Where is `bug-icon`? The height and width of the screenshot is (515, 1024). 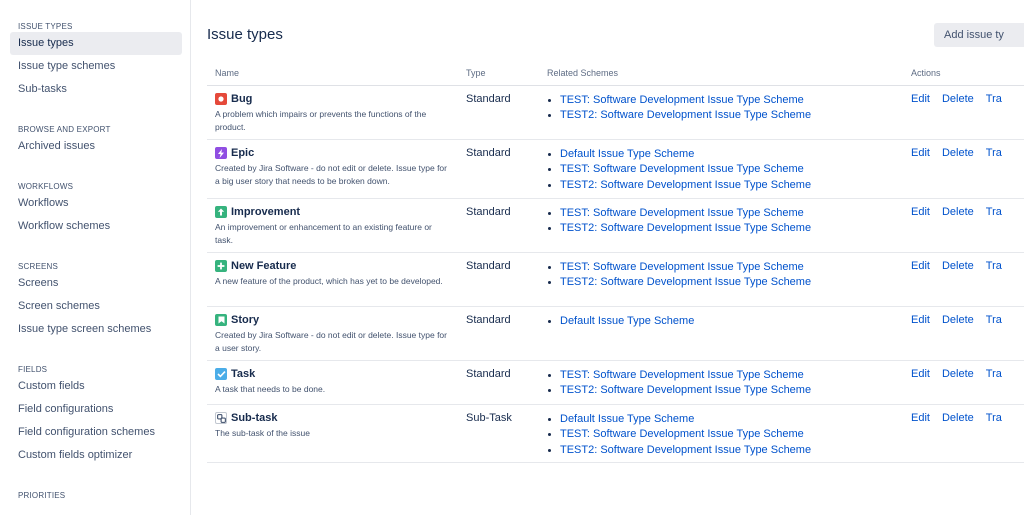
bug-icon is located at coordinates (221, 99).